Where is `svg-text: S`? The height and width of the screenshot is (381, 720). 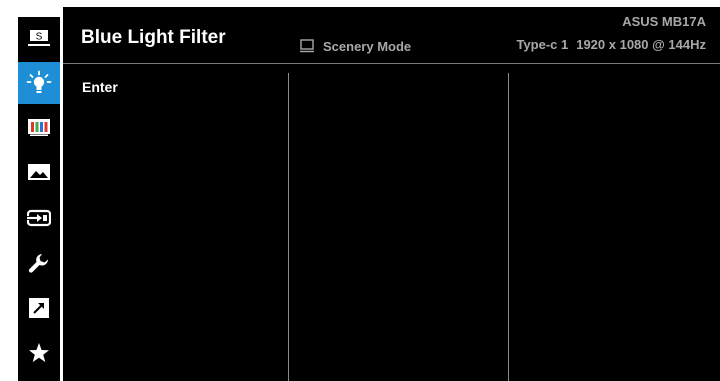
svg-text: S is located at coordinates (39, 37).